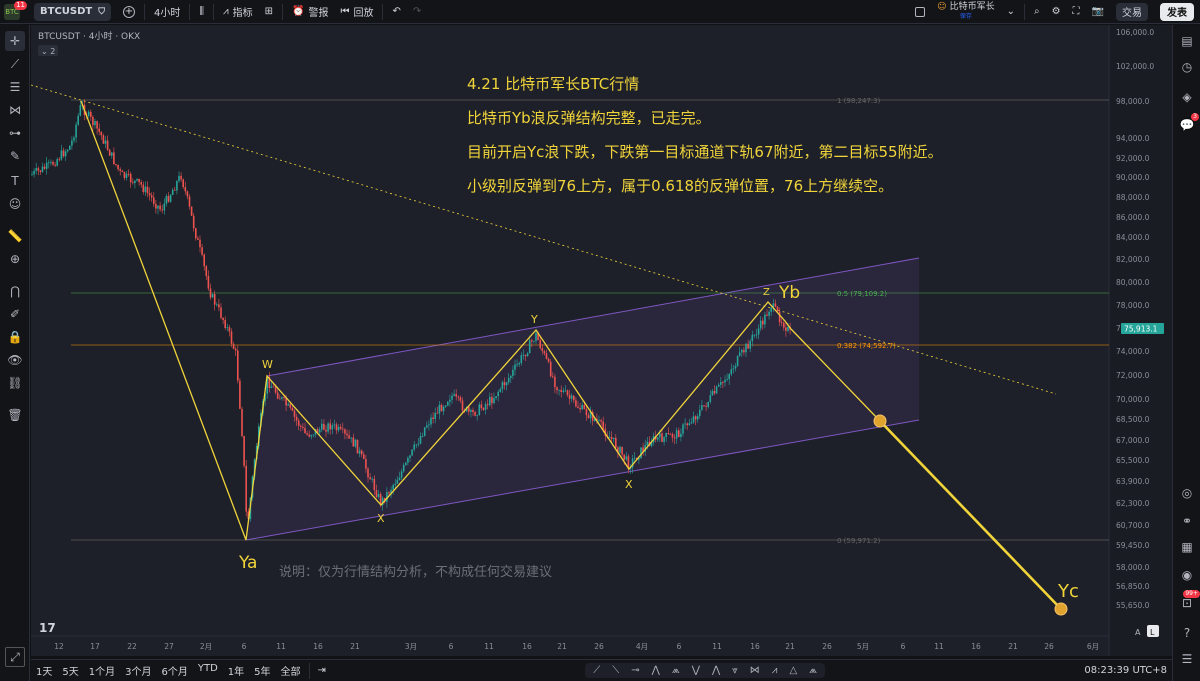  I want to click on podcast-icon: ◉, so click(1187, 575).